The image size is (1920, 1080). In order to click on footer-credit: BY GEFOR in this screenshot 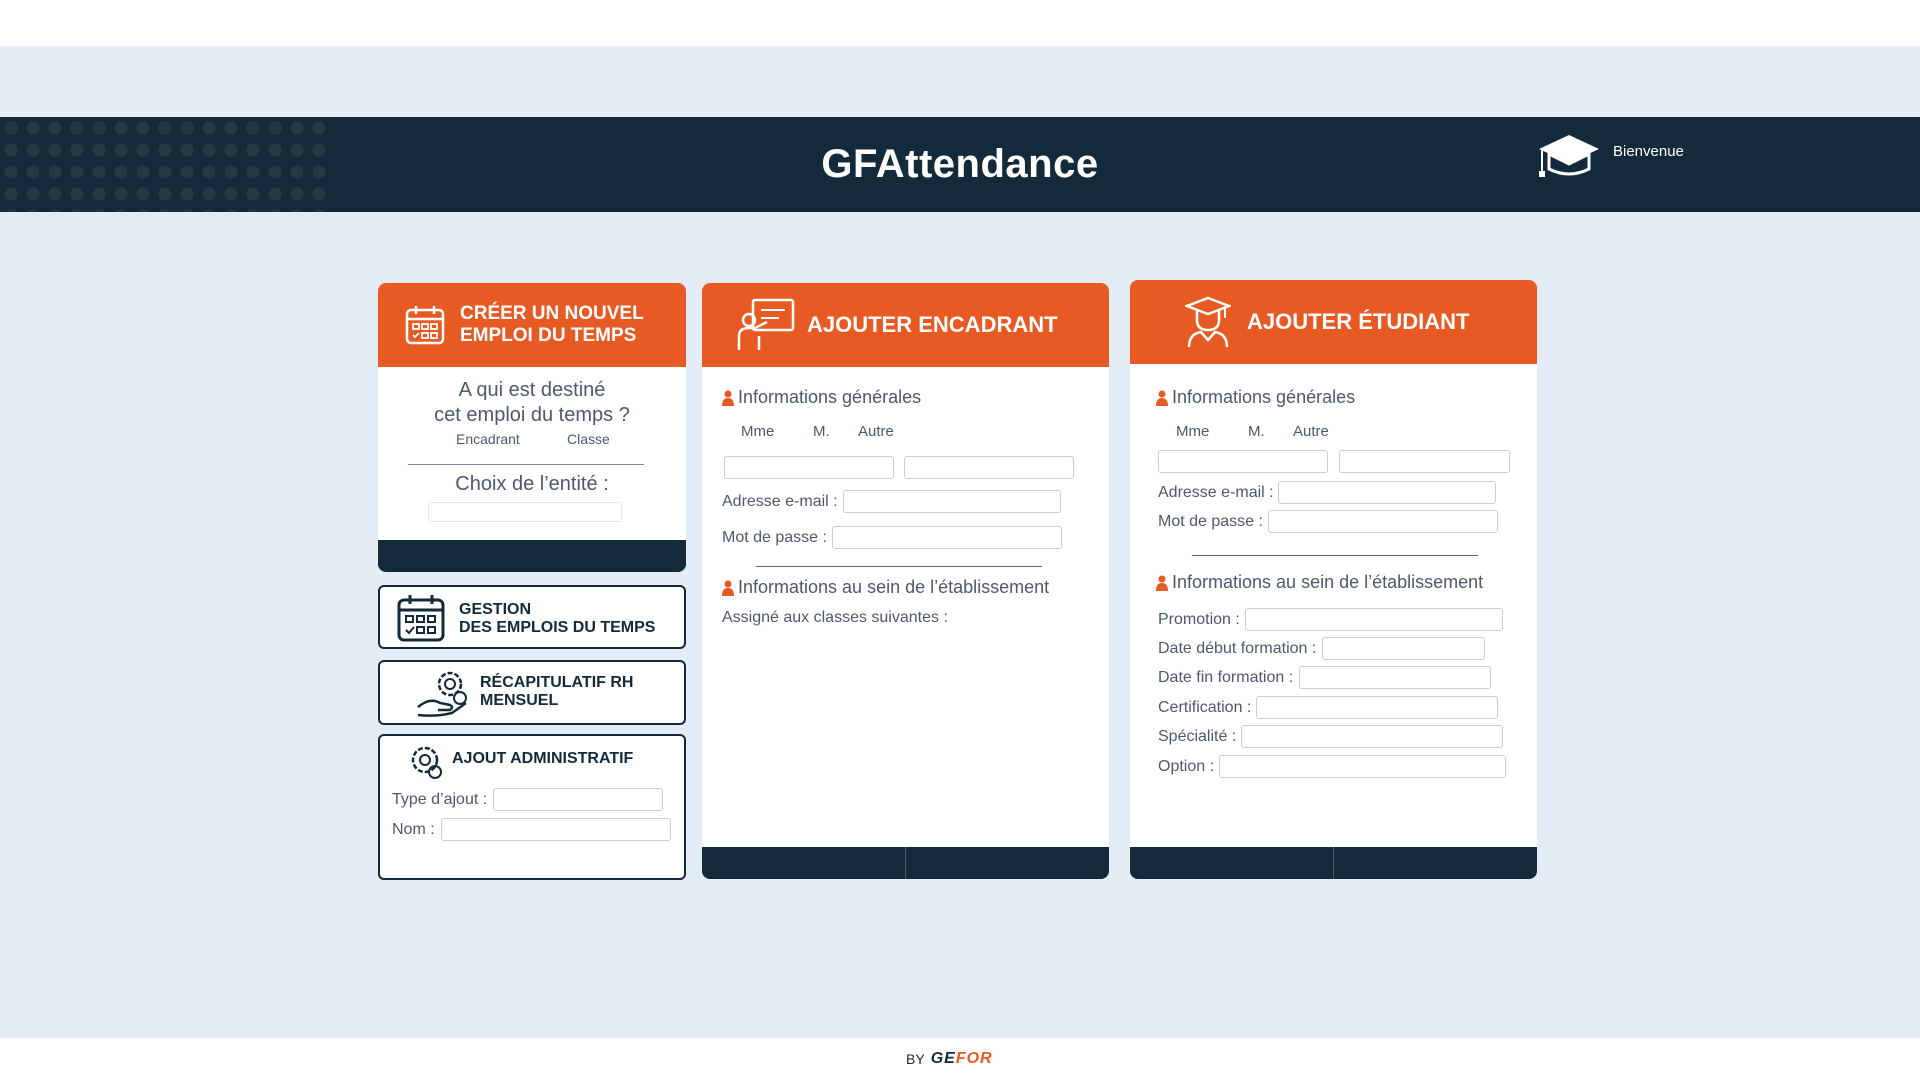, I will do `click(949, 1059)`.